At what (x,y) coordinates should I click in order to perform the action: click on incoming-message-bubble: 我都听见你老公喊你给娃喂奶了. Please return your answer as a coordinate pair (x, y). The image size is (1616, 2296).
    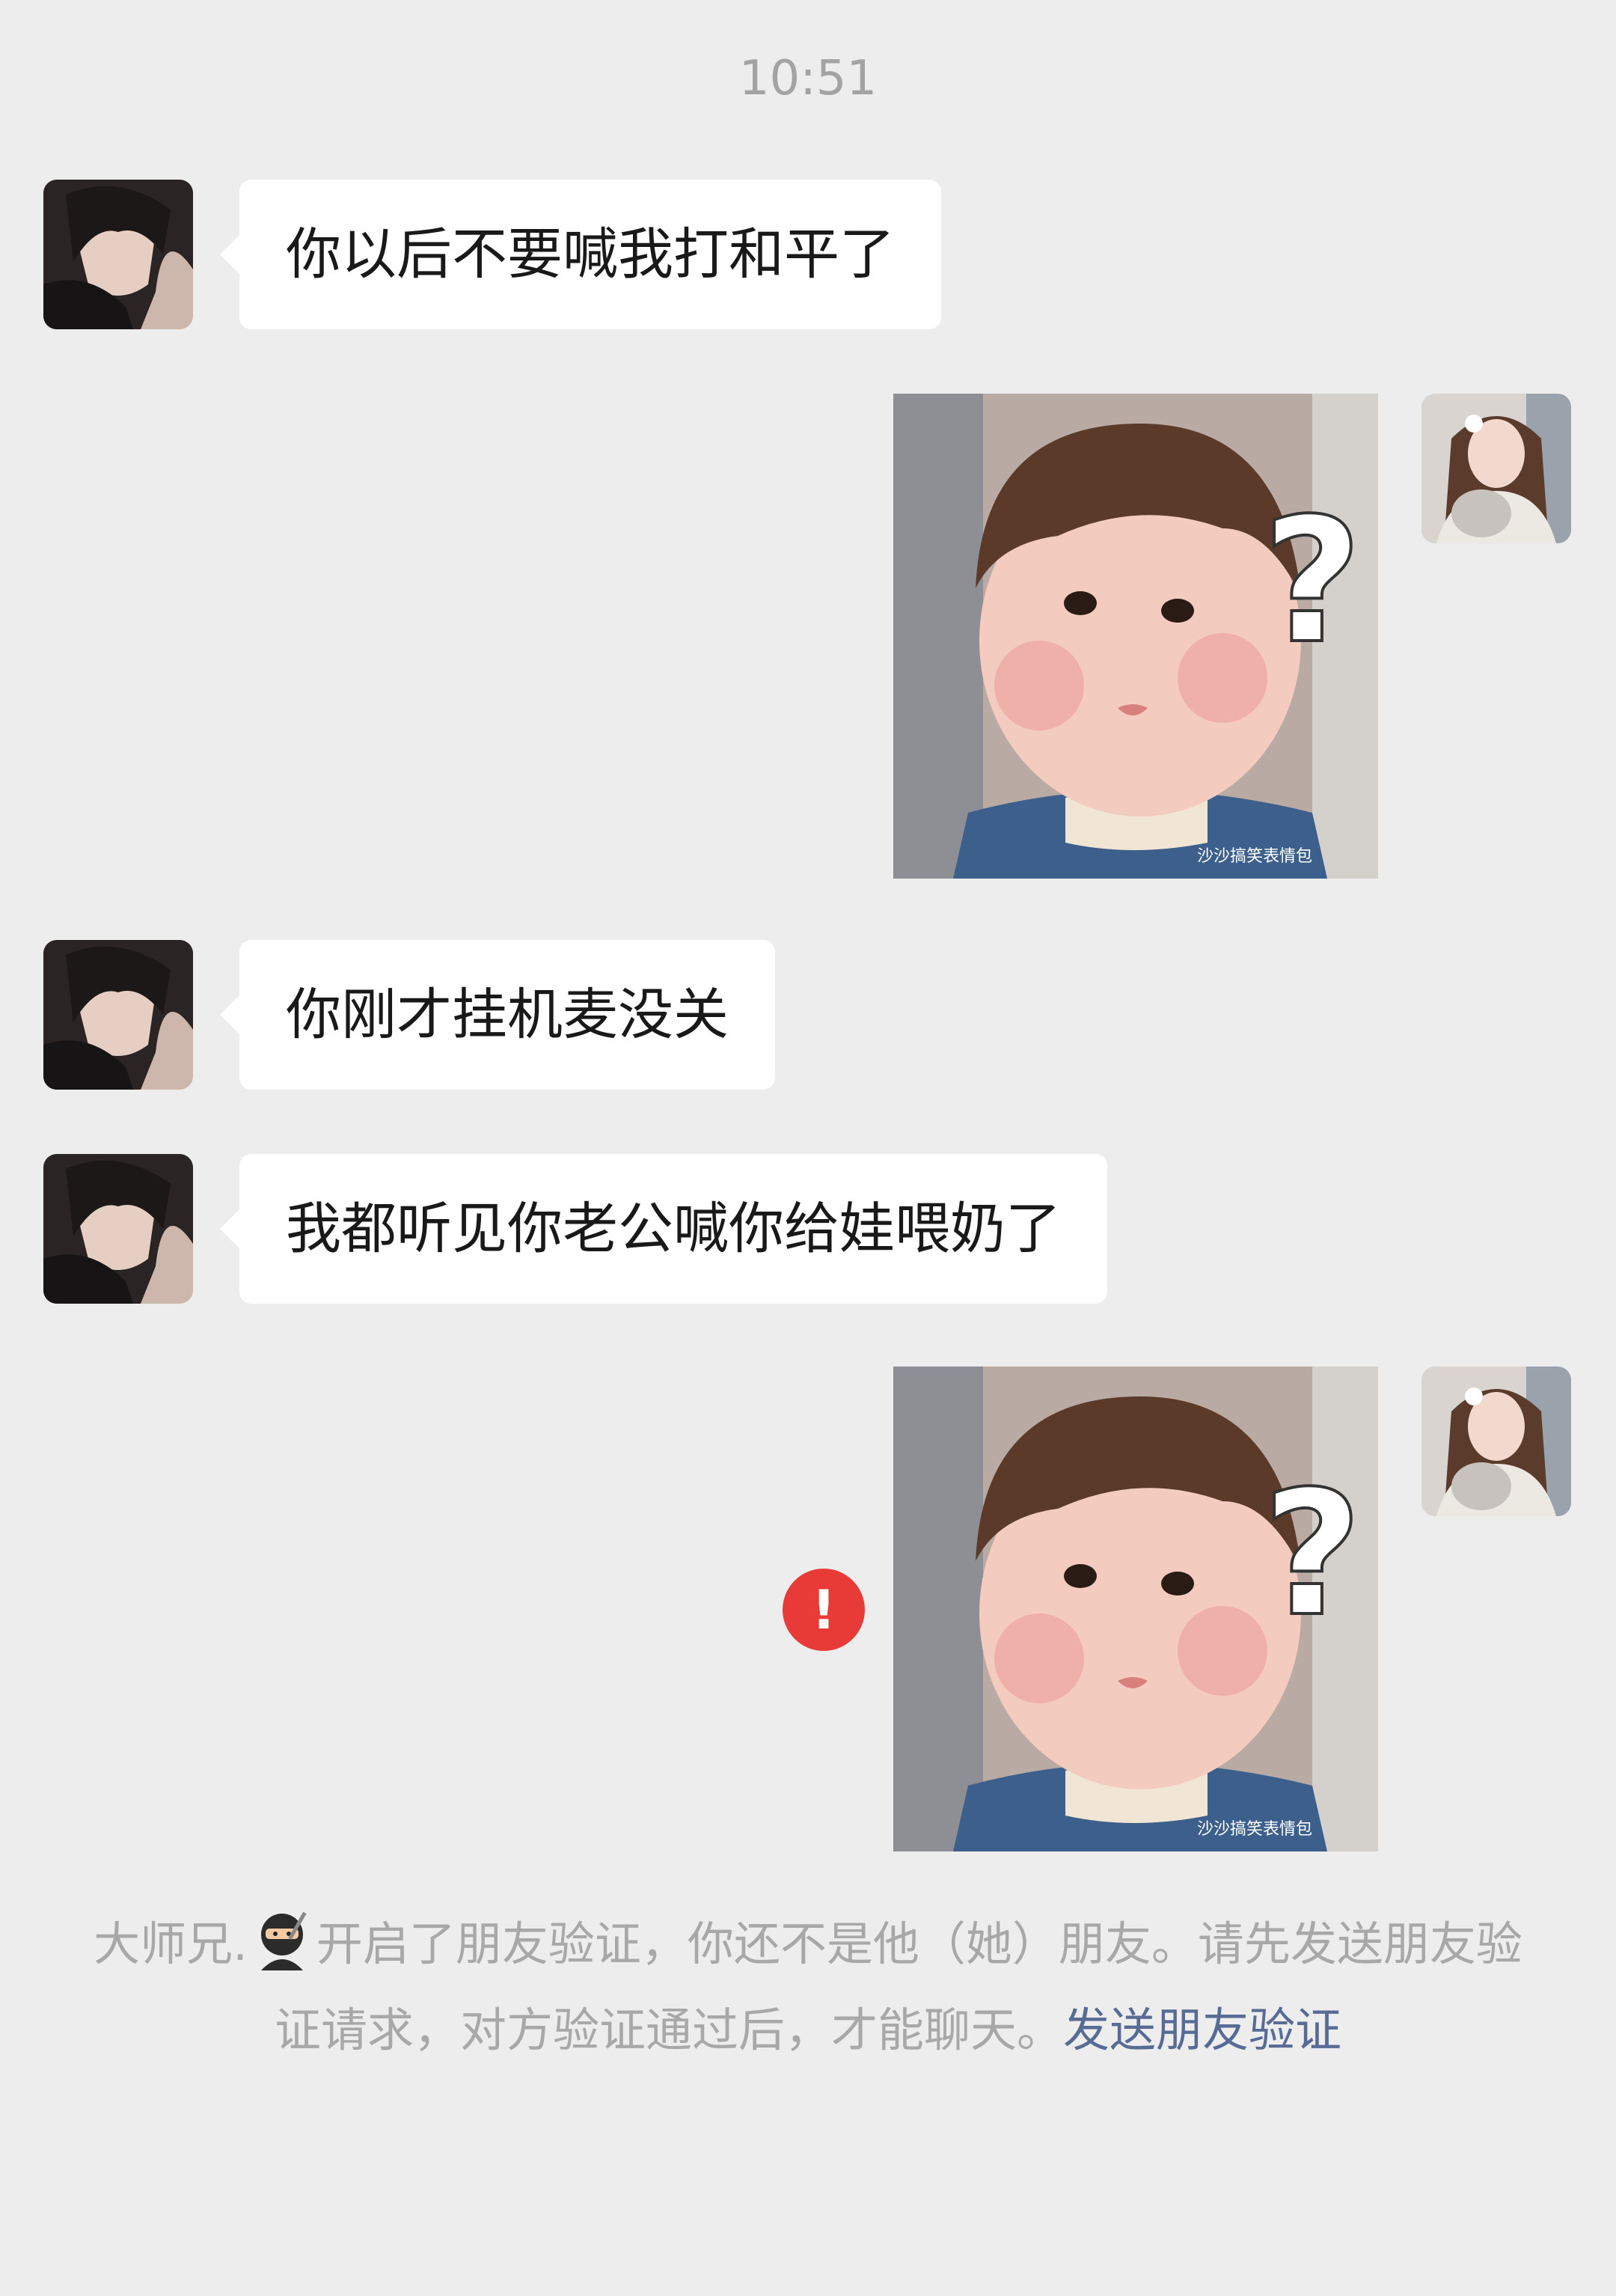
    Looking at the image, I should click on (663, 1229).